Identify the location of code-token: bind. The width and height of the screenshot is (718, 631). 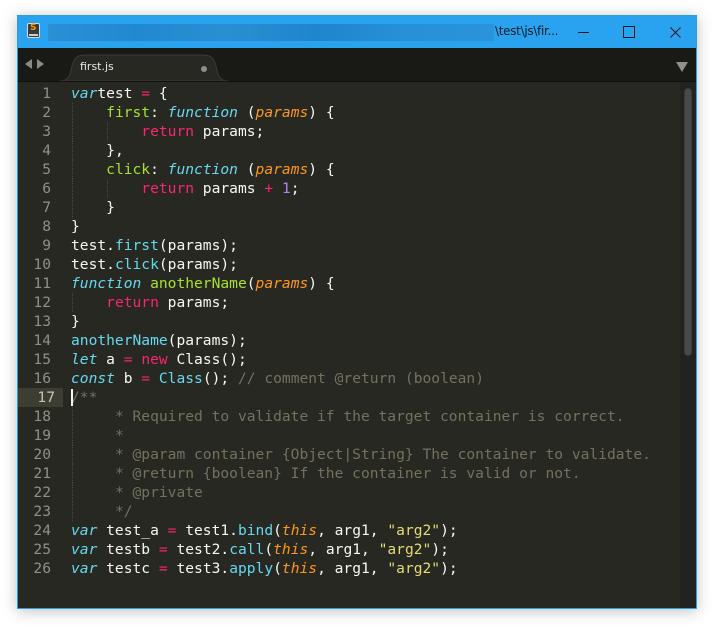
(255, 530).